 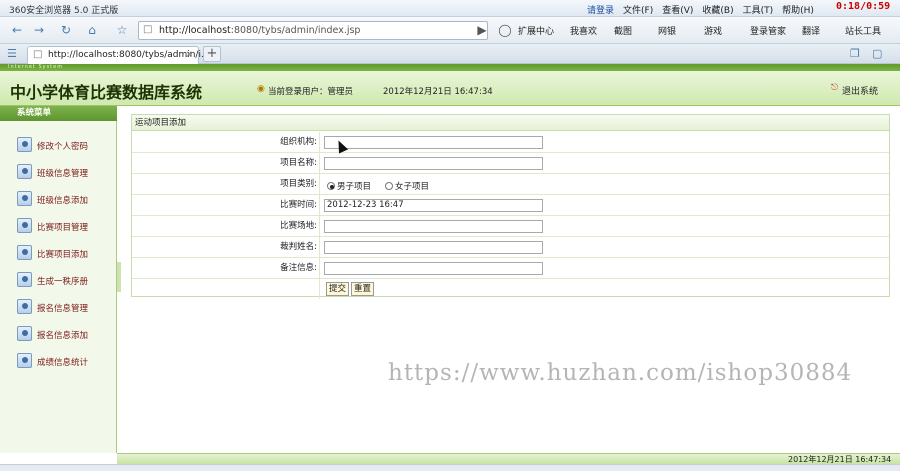 What do you see at coordinates (600, 9) in the screenshot?
I see `login-link: 请登录` at bounding box center [600, 9].